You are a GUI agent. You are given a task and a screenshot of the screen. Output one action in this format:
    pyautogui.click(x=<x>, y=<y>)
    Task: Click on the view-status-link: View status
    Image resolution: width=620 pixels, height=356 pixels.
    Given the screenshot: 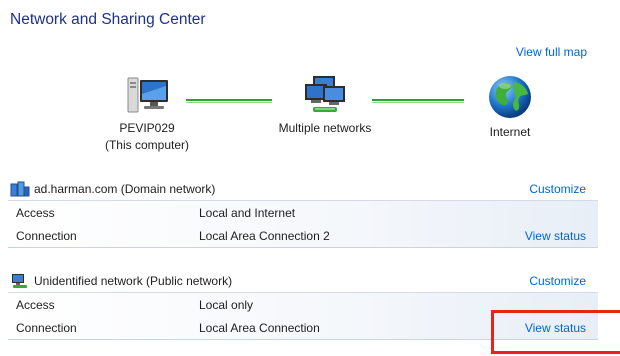 What is the action you would take?
    pyautogui.click(x=555, y=236)
    